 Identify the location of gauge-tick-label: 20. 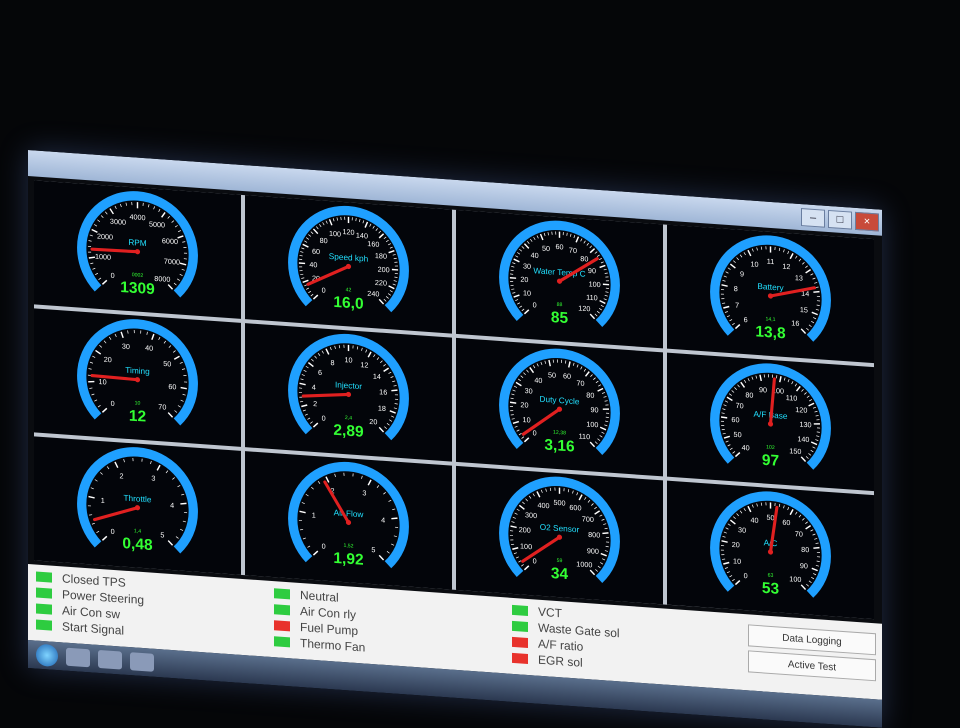
(524, 405).